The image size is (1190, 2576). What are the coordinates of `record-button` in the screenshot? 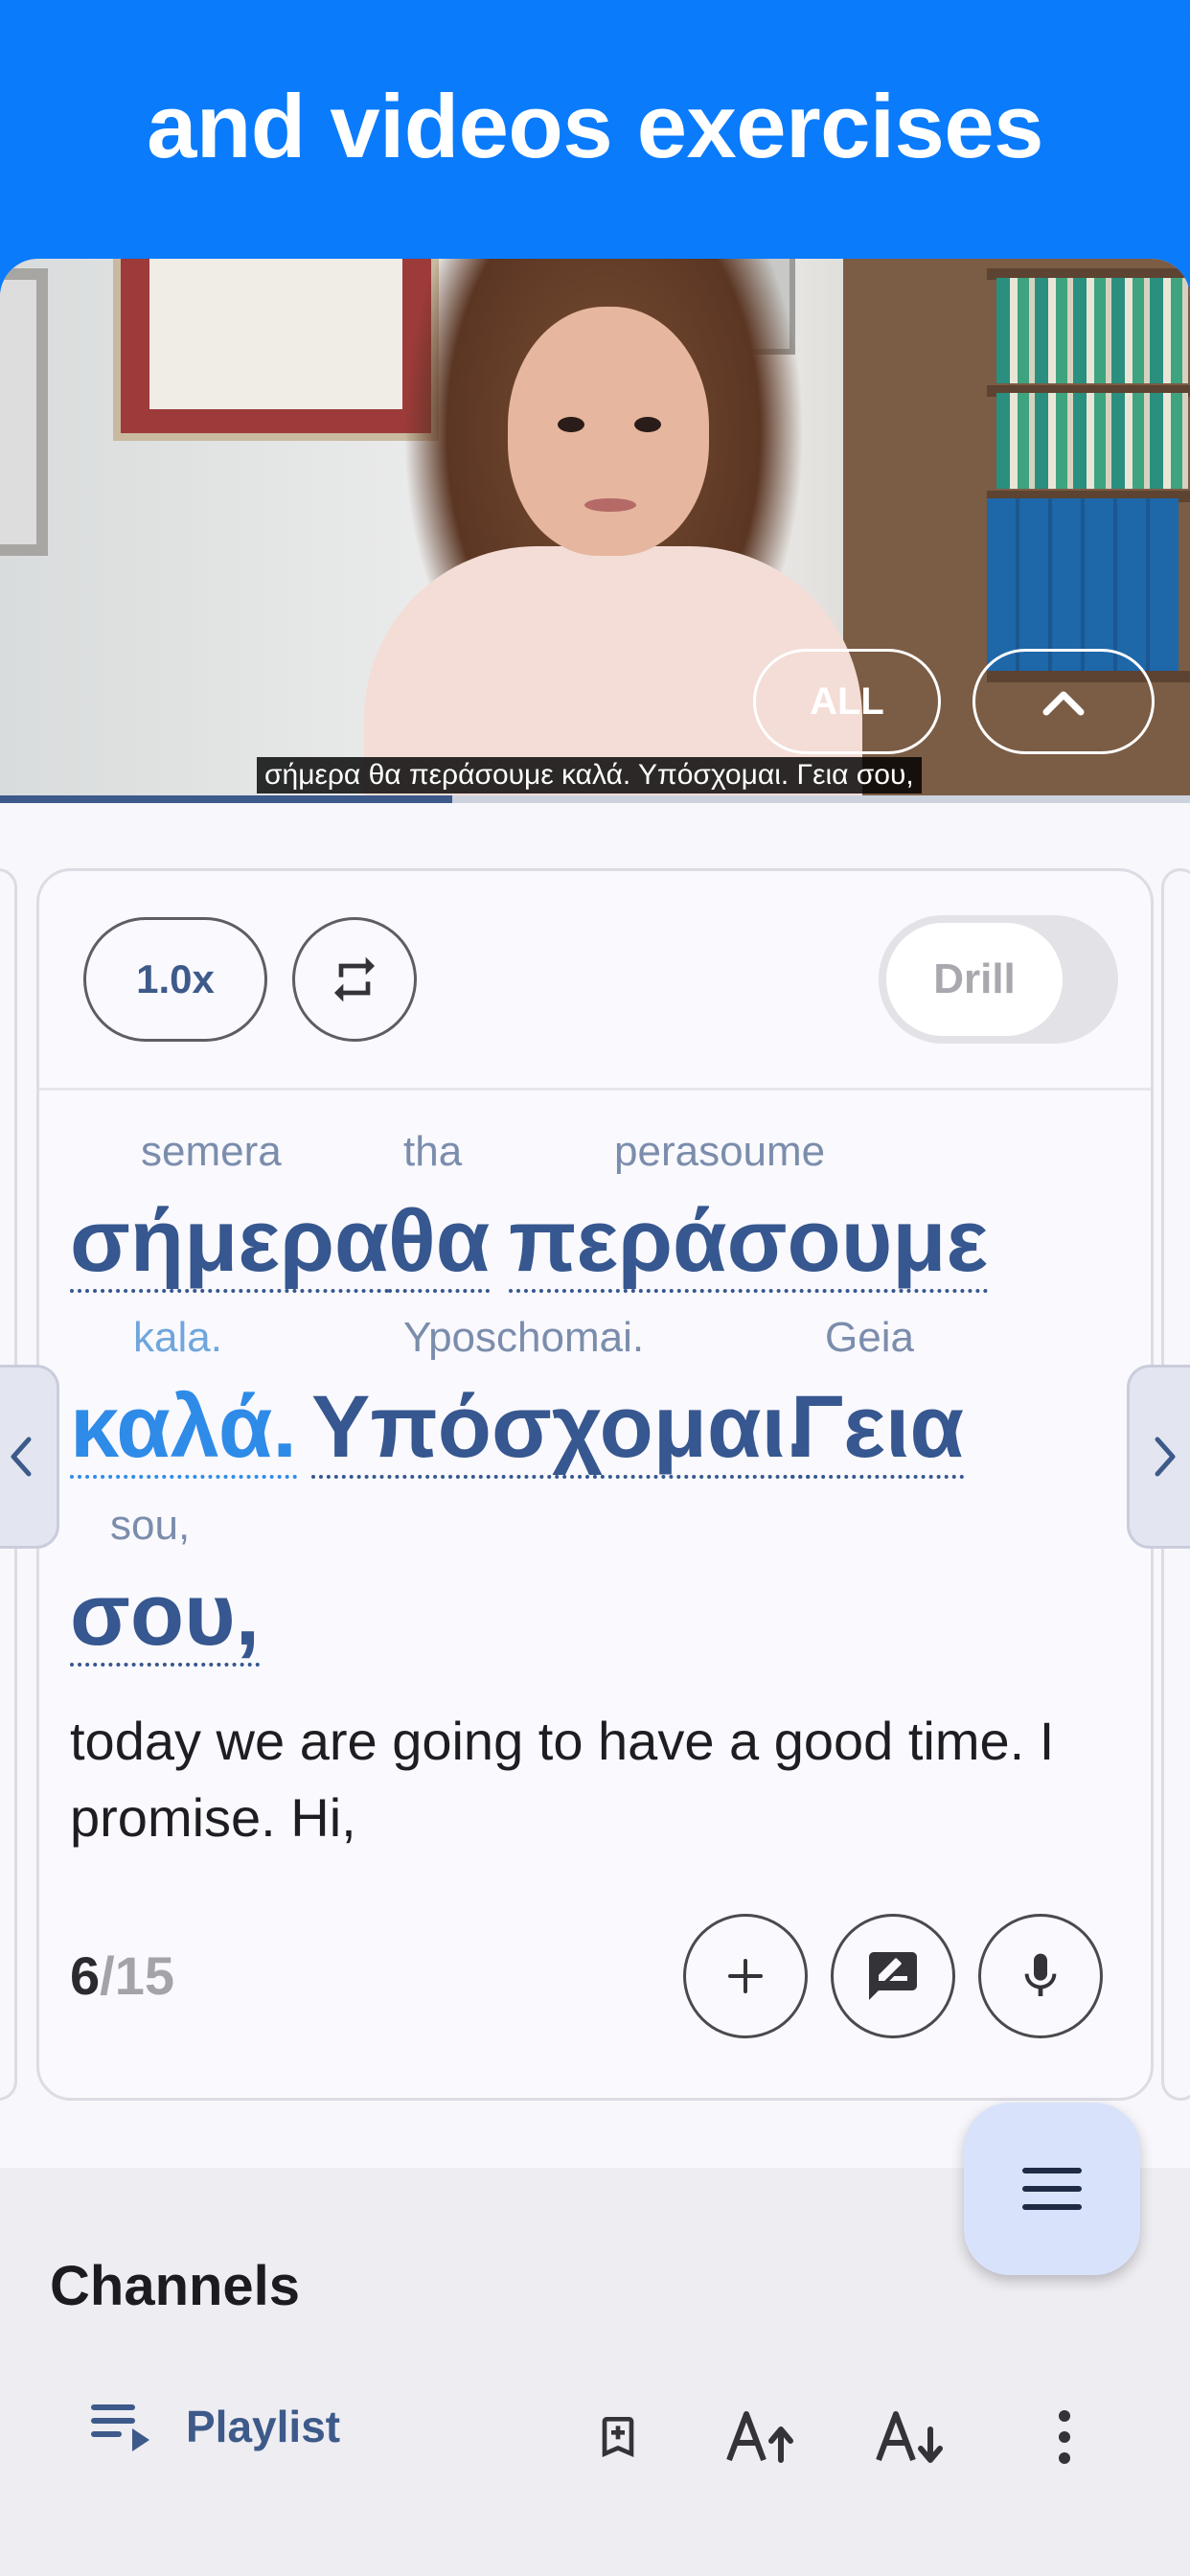 It's located at (1040, 1976).